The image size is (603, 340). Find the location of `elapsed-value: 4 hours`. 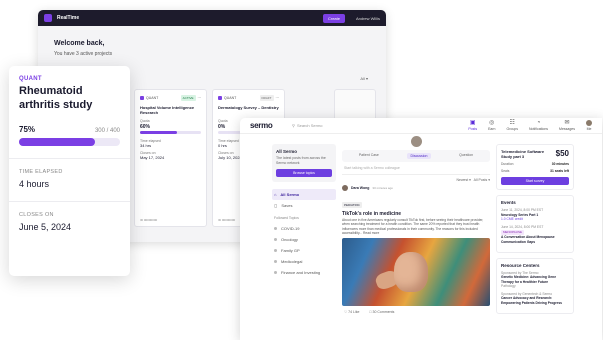

elapsed-value: 4 hours is located at coordinates (34, 183).